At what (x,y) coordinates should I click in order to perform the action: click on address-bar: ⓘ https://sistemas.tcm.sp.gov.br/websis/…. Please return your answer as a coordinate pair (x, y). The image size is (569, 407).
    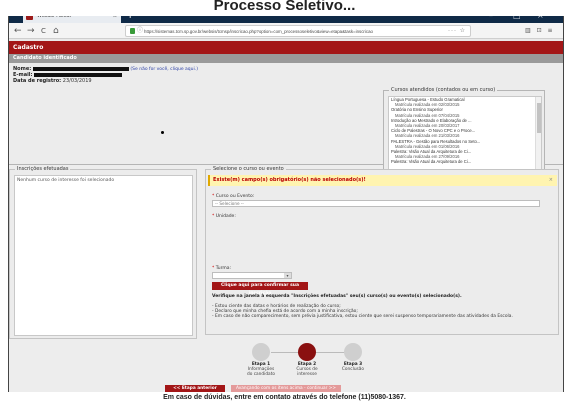
    Looking at the image, I should click on (298, 31).